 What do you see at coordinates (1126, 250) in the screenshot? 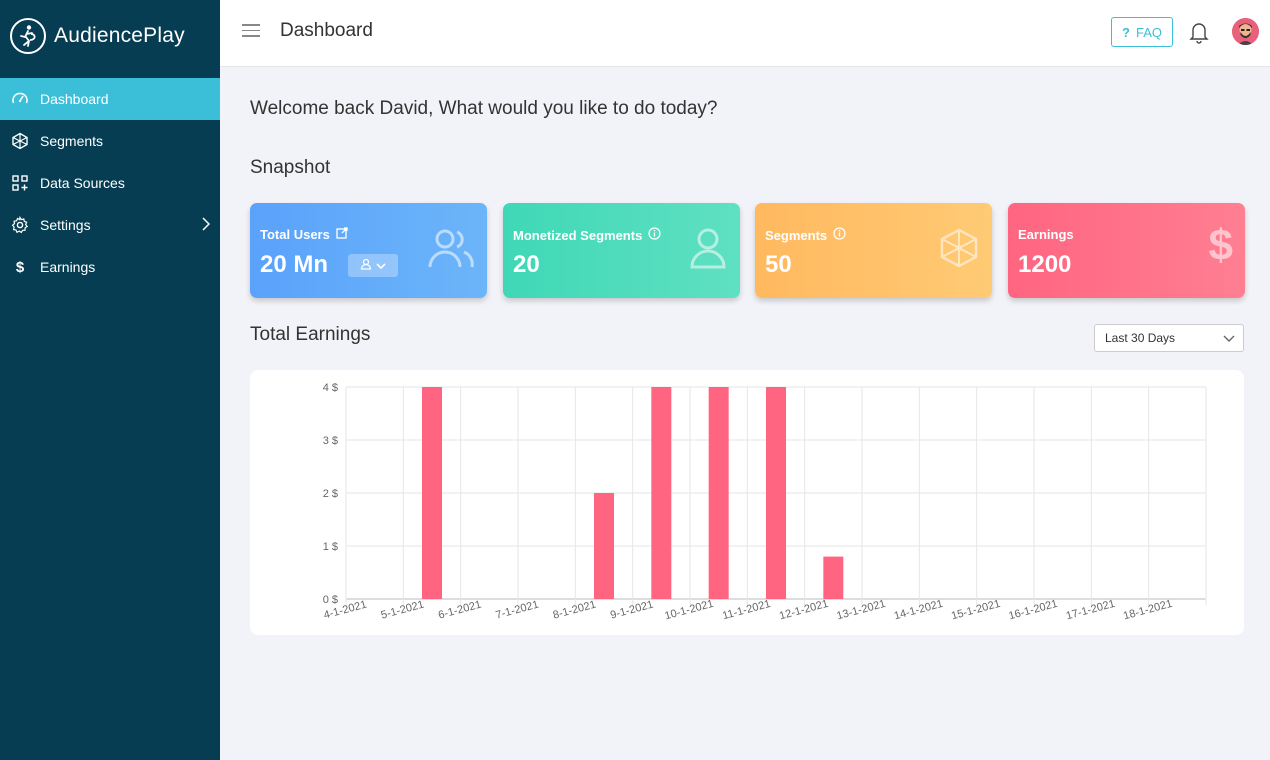
I see `earnings-card: Earnings 1200 $` at bounding box center [1126, 250].